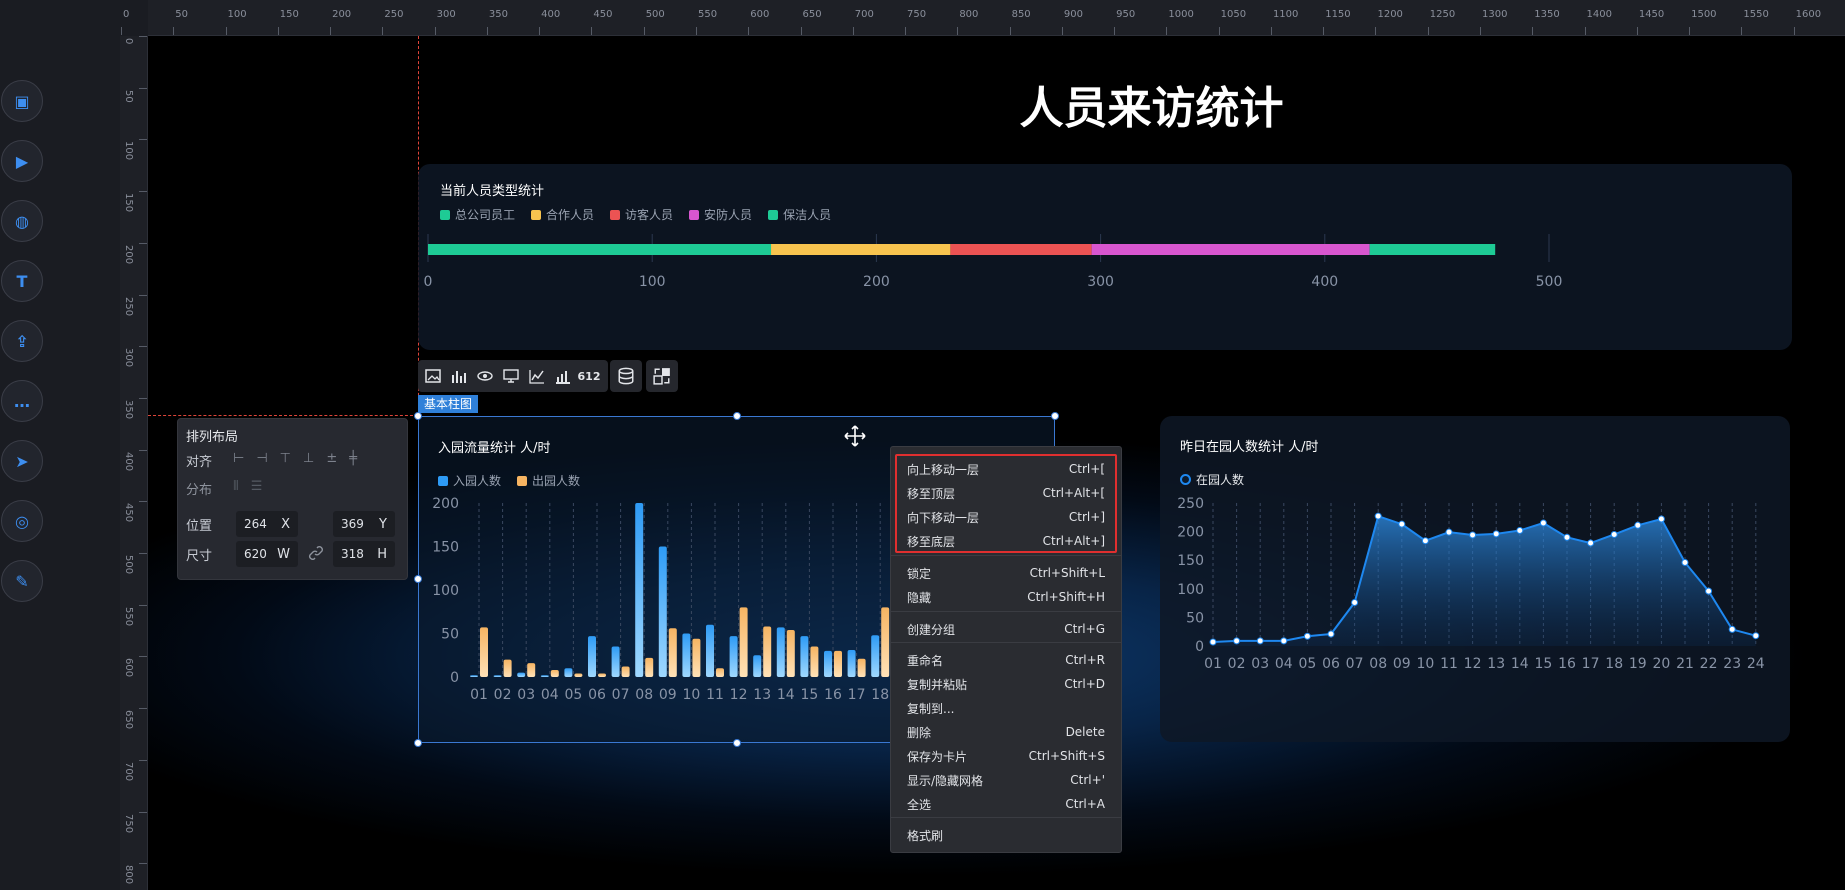 The height and width of the screenshot is (890, 1845). What do you see at coordinates (128, 513) in the screenshot?
I see `ruler-label: 450` at bounding box center [128, 513].